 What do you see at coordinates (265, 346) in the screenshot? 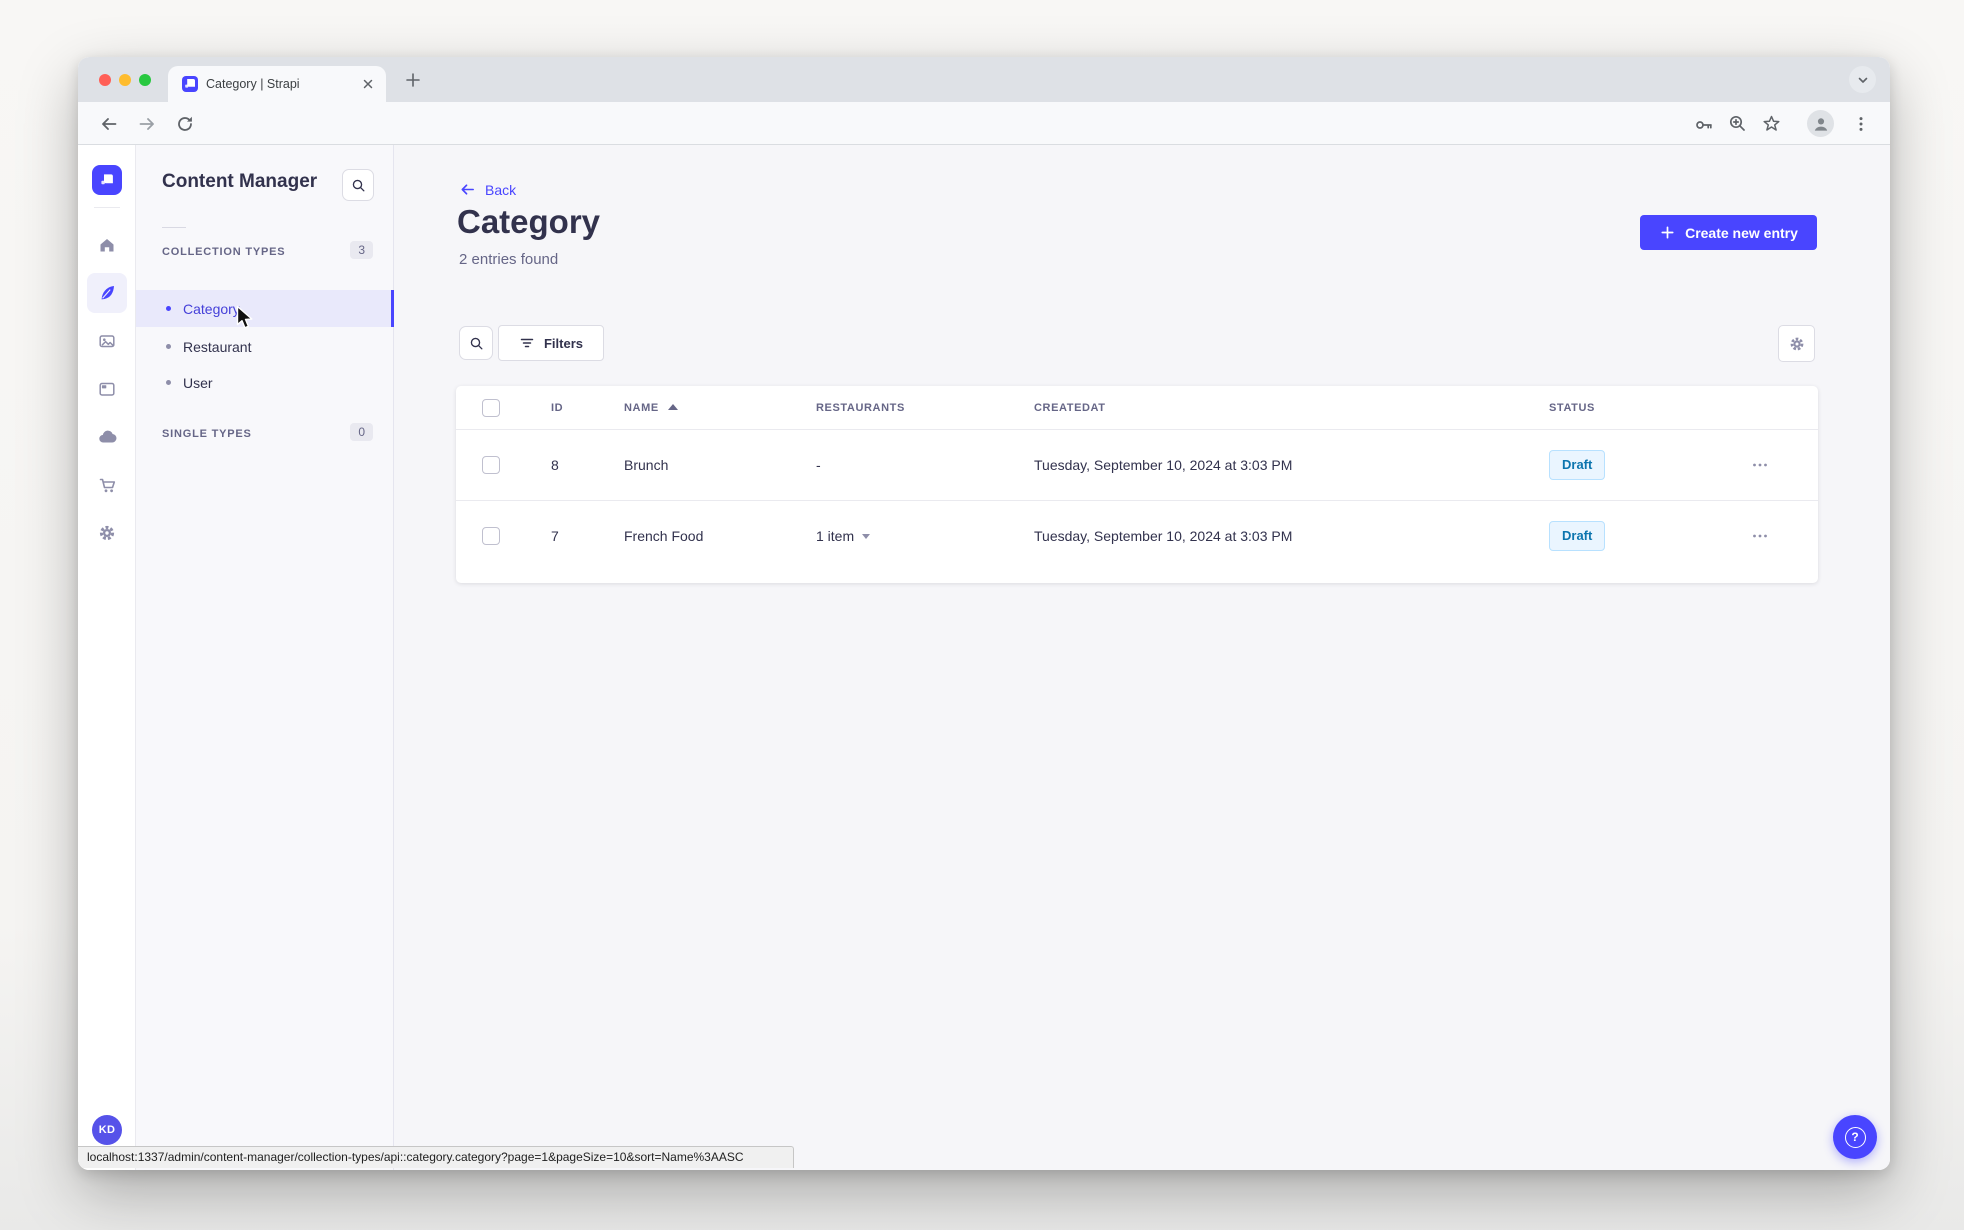
I see `sidebar-item-restaurant: Restaurant` at bounding box center [265, 346].